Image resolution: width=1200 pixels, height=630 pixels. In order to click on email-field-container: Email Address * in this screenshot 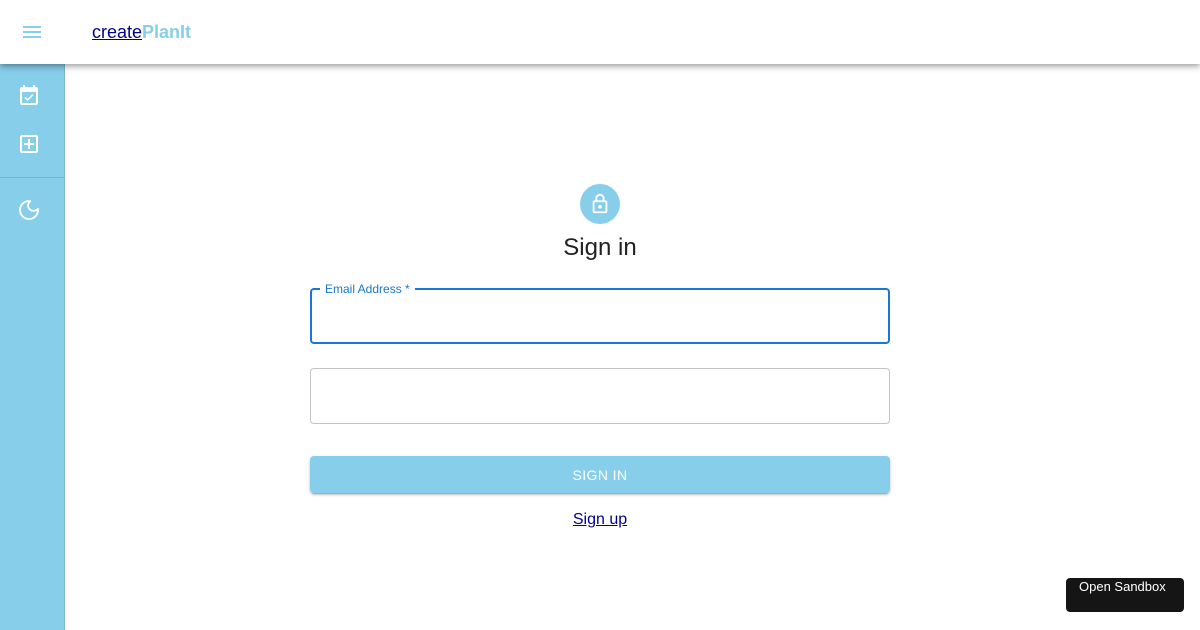, I will do `click(600, 312)`.